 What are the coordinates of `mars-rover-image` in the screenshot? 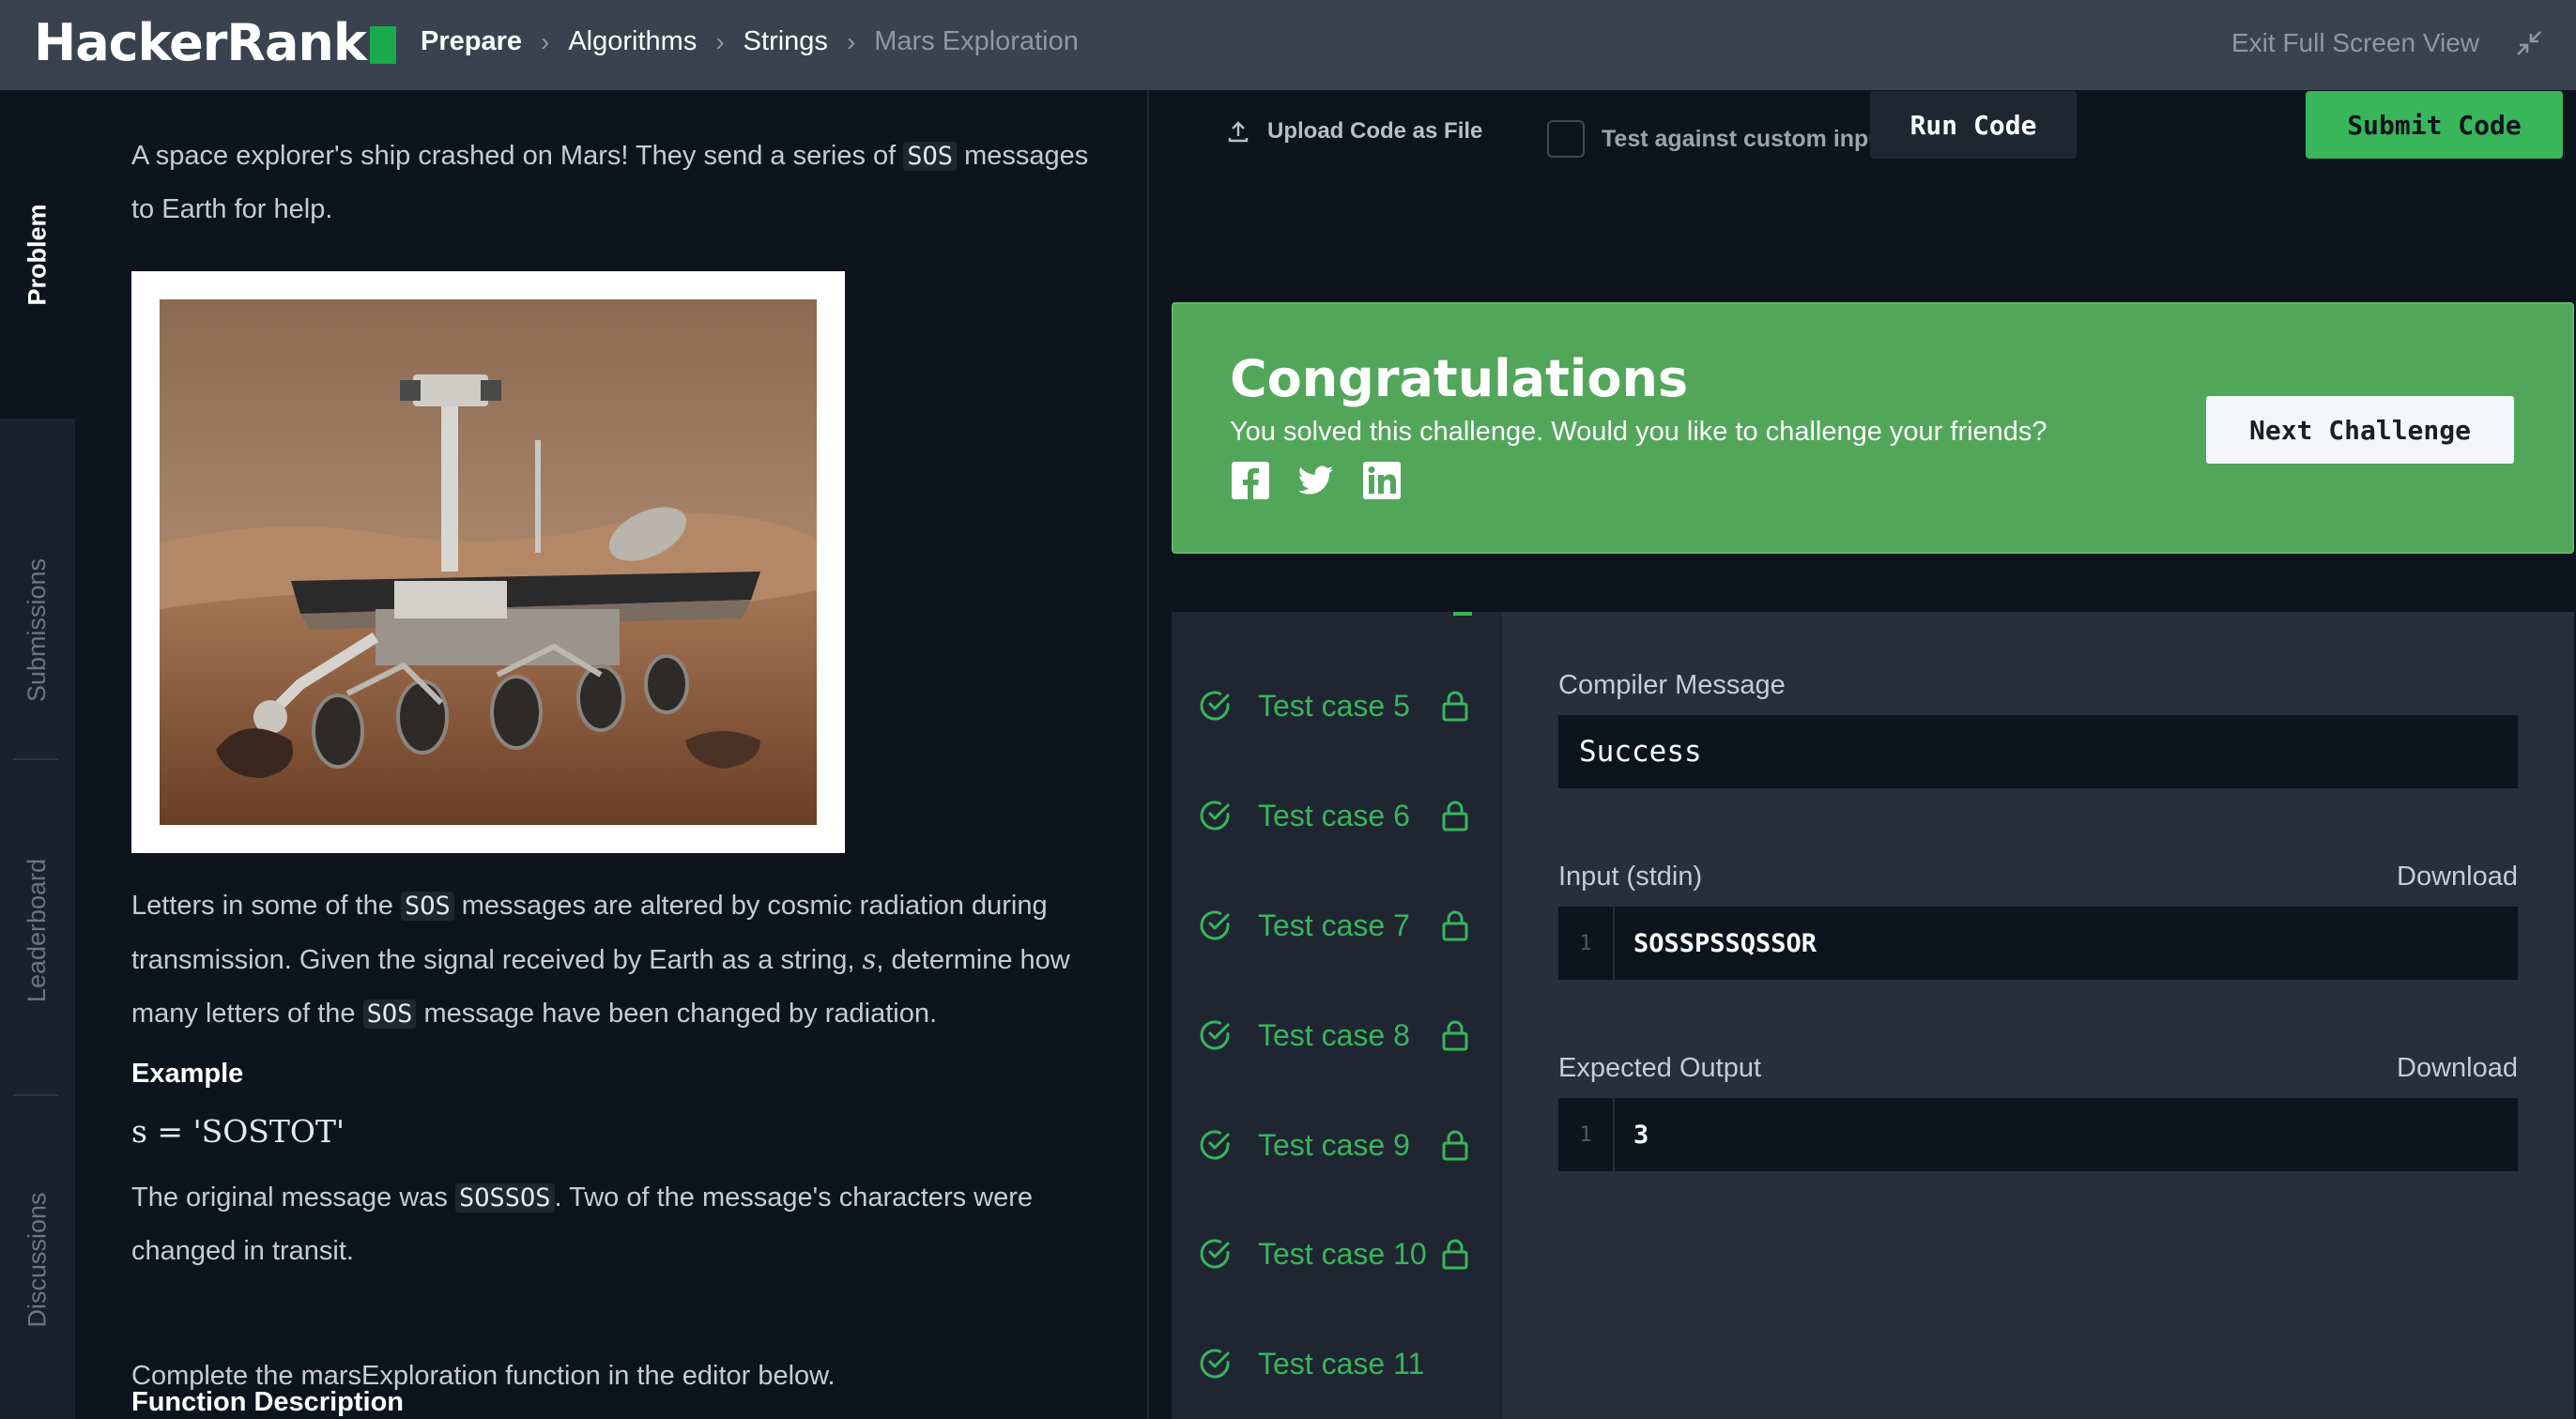 It's located at (488, 562).